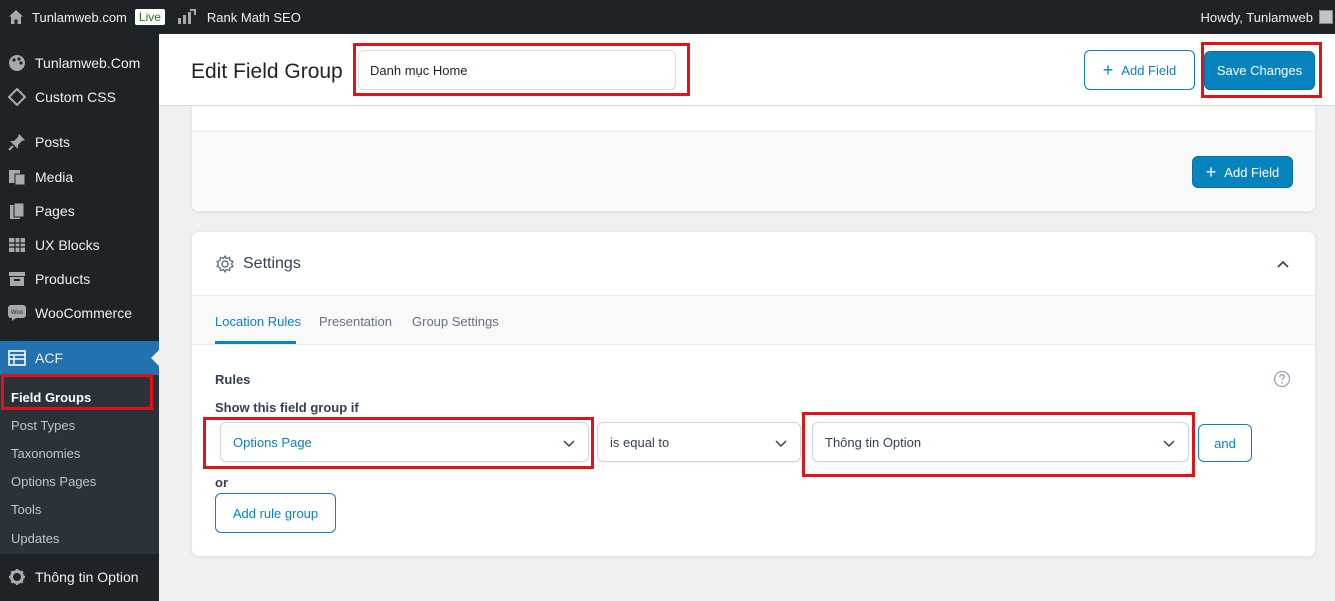 This screenshot has width=1335, height=601. Describe the element at coordinates (873, 442) in the screenshot. I see `rule-value-value: Thông tin Option` at that location.